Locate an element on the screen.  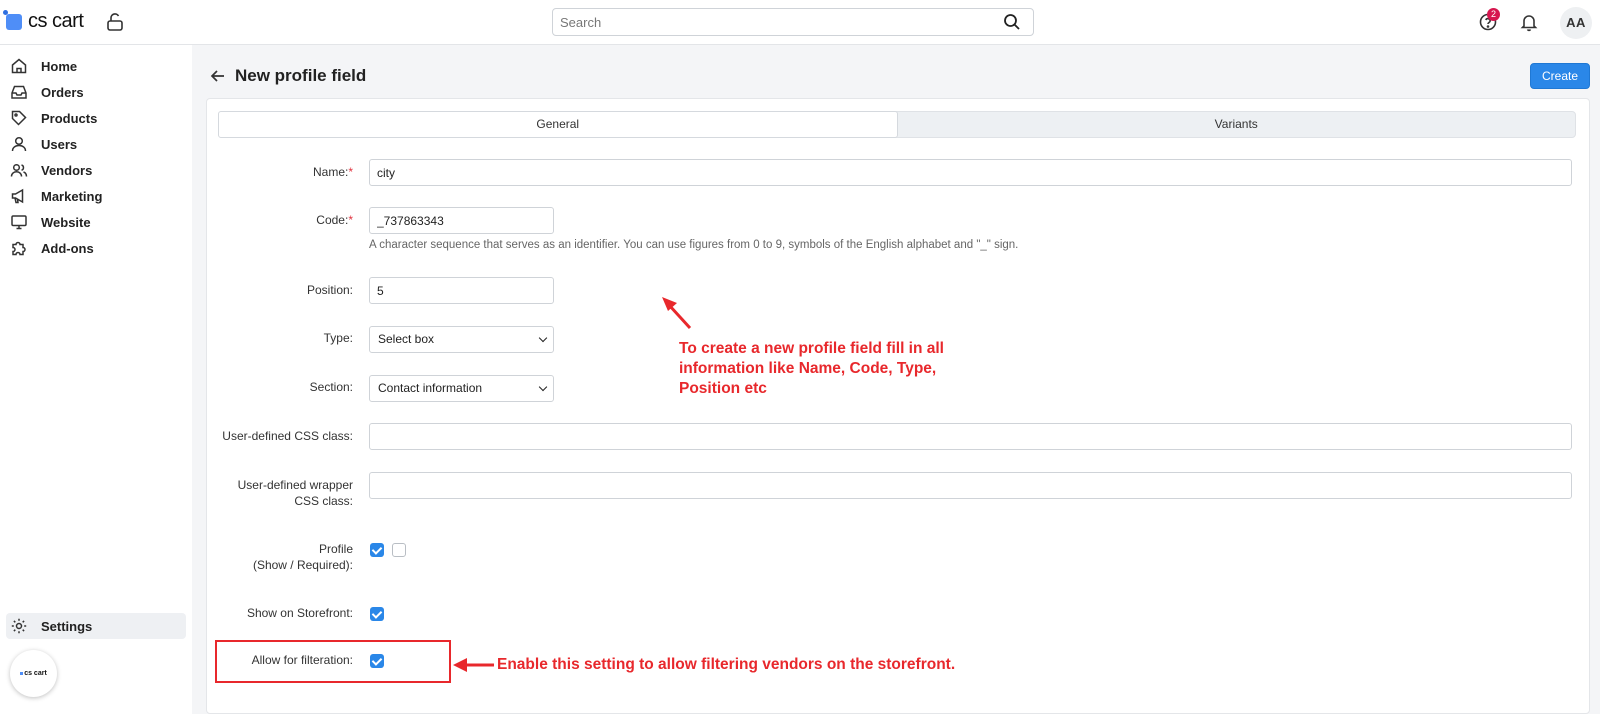
profile-show-checkbox is located at coordinates (377, 550).